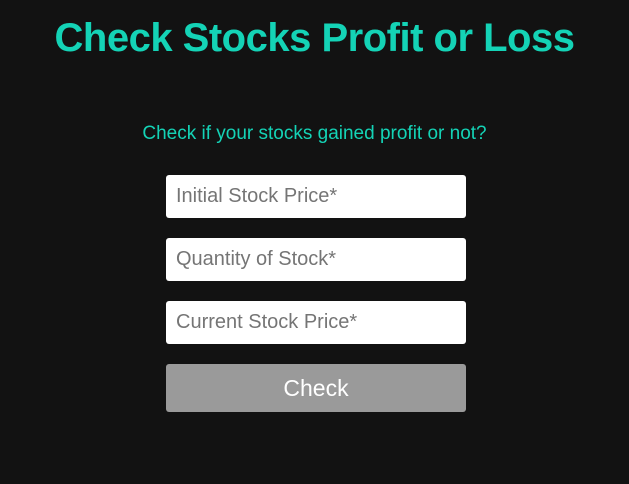 This screenshot has width=629, height=484. What do you see at coordinates (316, 259) in the screenshot?
I see `quantity-of-stock-input` at bounding box center [316, 259].